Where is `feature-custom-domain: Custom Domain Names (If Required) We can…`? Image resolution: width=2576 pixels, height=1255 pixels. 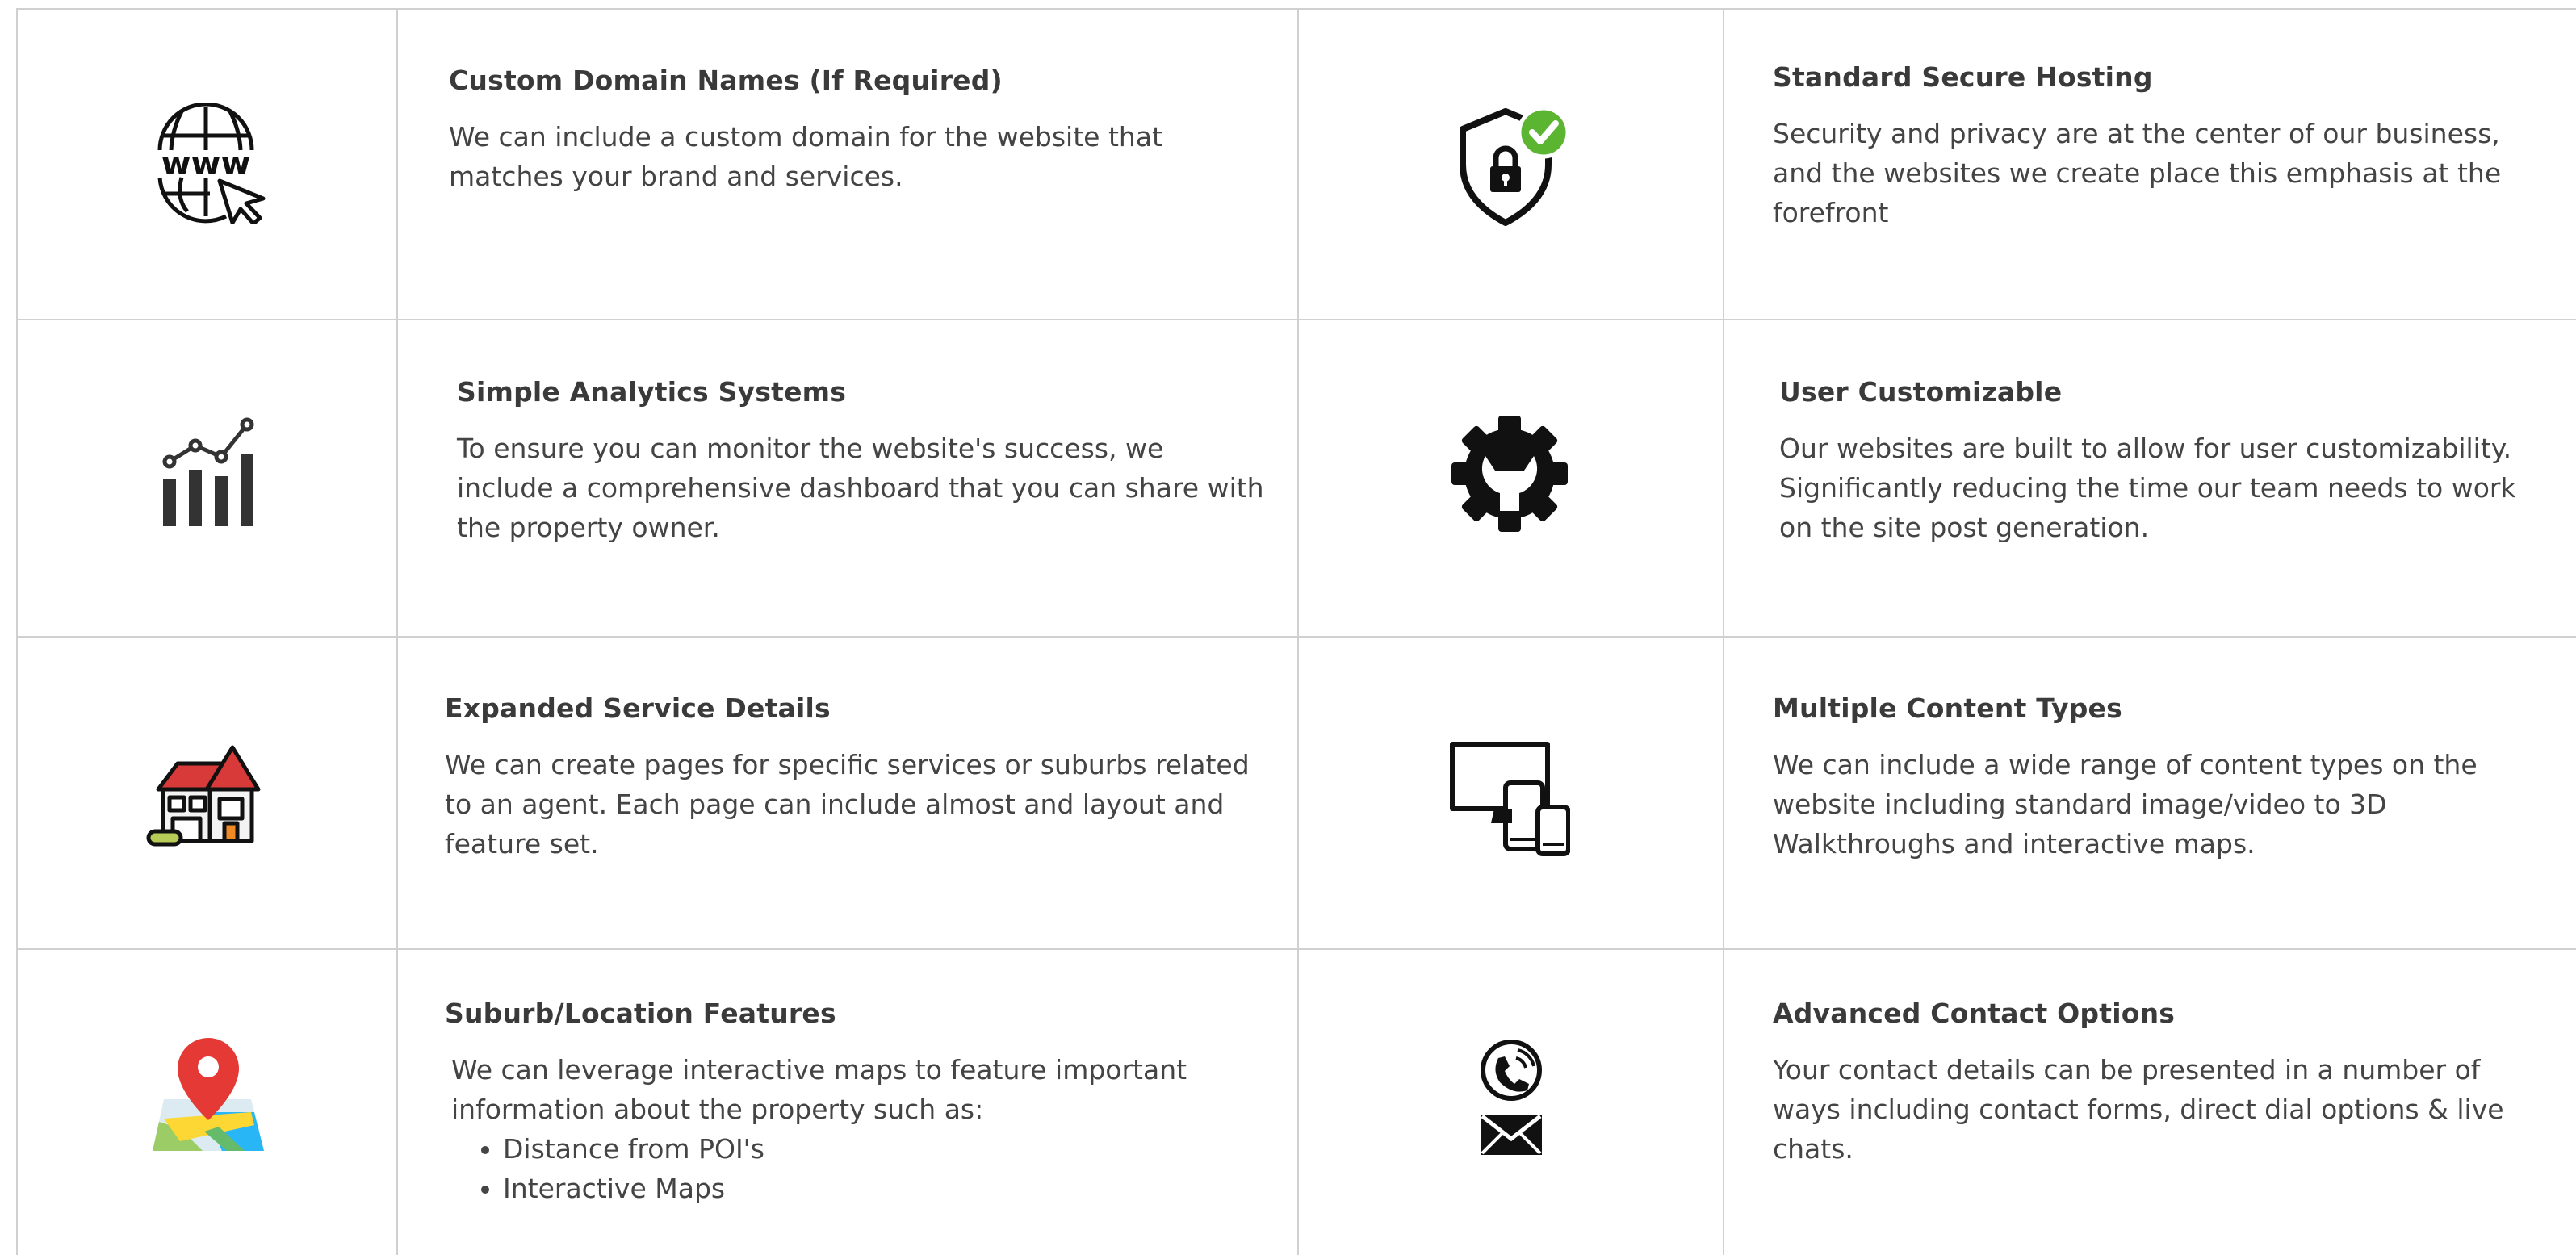
feature-custom-domain: Custom Domain Names (If Required) We can… is located at coordinates (860, 130).